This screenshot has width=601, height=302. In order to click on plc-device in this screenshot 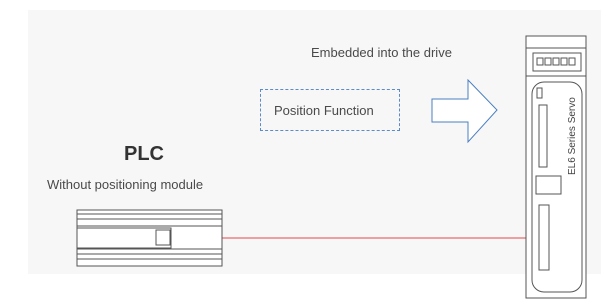, I will do `click(149, 238)`.